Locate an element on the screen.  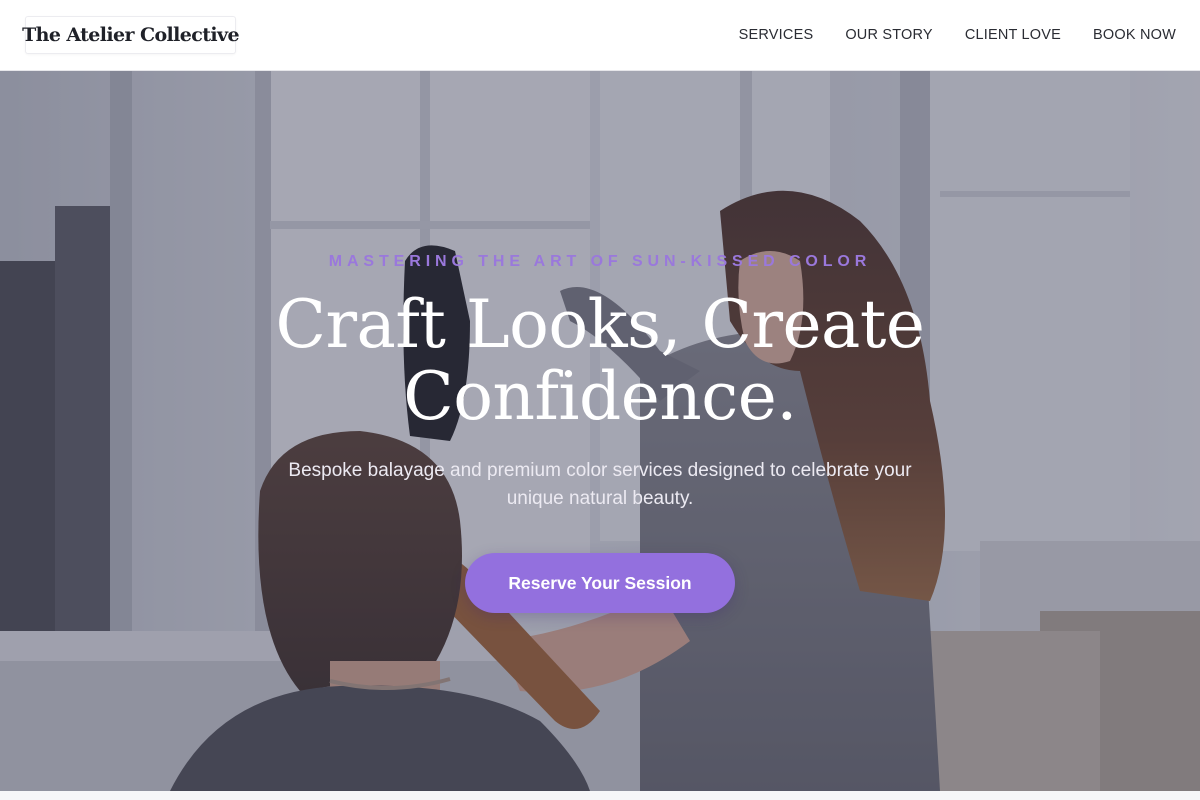
brand-name: The Atelier Collective is located at coordinates (130, 35).